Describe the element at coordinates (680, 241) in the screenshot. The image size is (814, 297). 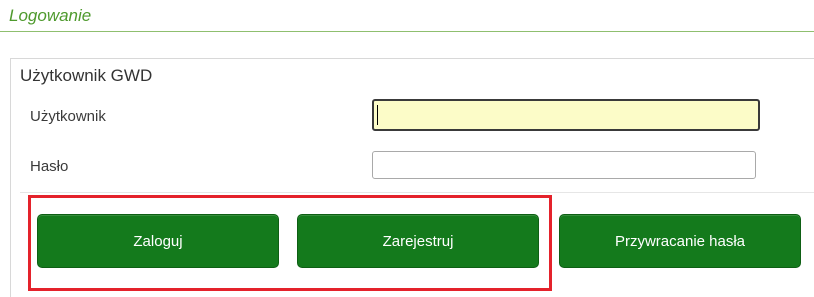
I see `password-reset-button: Przywracanie hasła` at that location.